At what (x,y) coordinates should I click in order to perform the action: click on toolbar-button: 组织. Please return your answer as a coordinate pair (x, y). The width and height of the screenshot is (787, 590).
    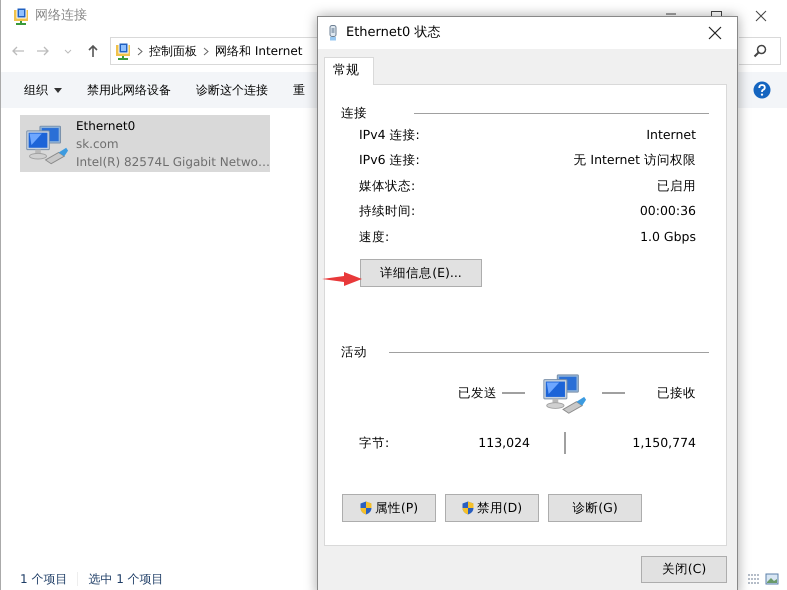
    Looking at the image, I should click on (43, 90).